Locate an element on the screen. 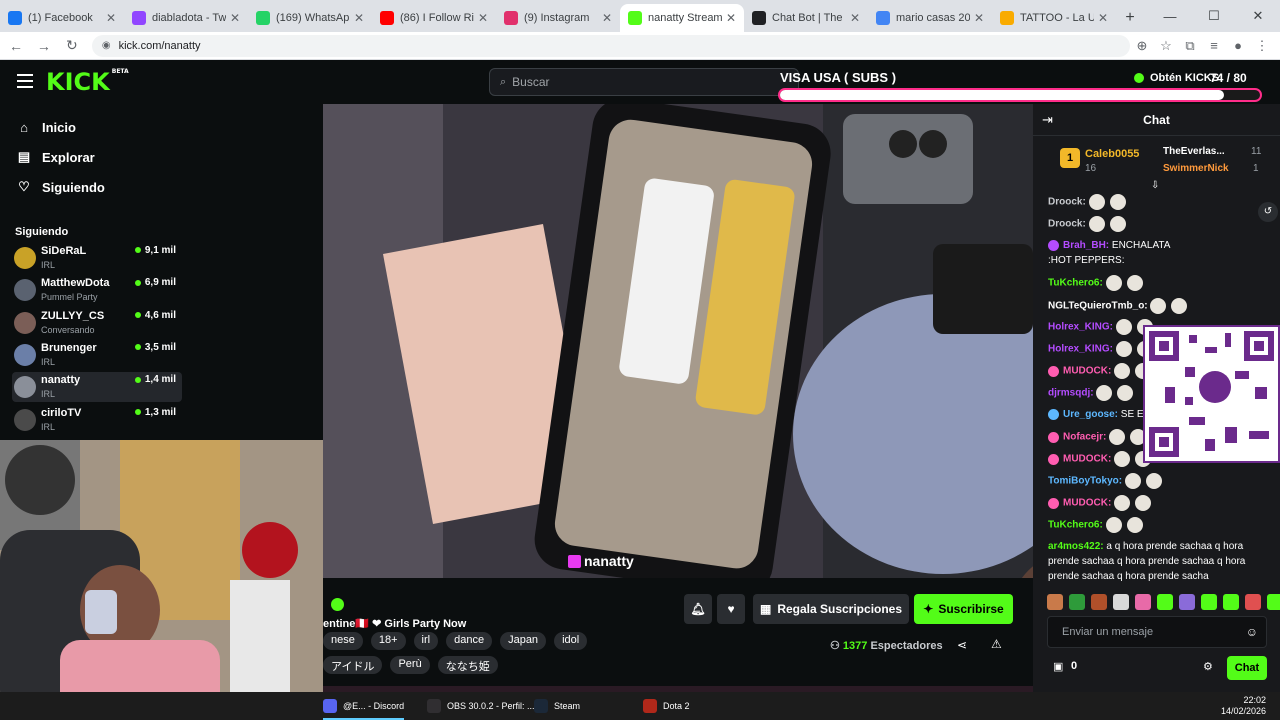 The image size is (1280, 720). profile-icon: ● is located at coordinates (1238, 46).